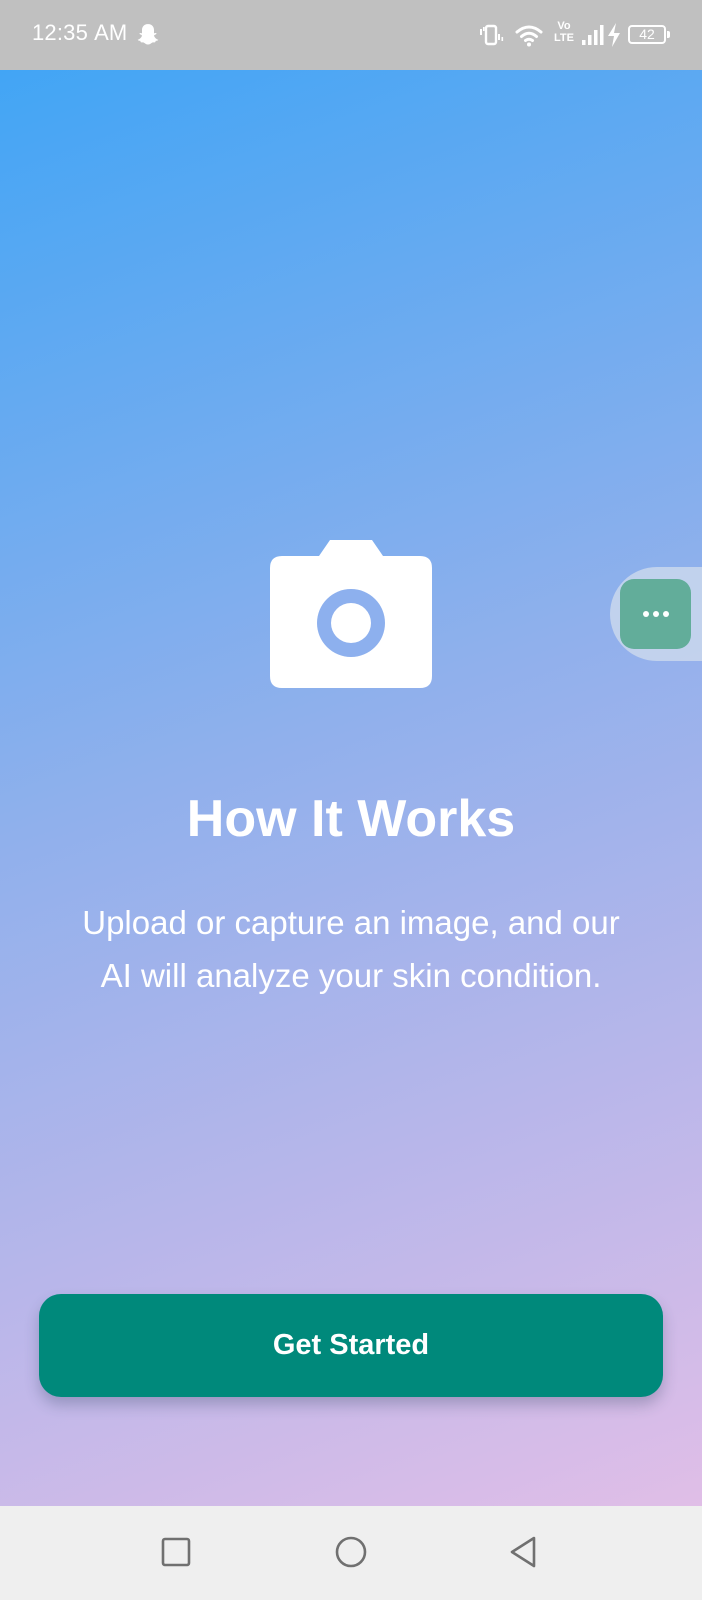 This screenshot has height=1600, width=702. Describe the element at coordinates (351, 35) in the screenshot. I see `status-bar: 12:35 AM Vo LTE 42` at that location.